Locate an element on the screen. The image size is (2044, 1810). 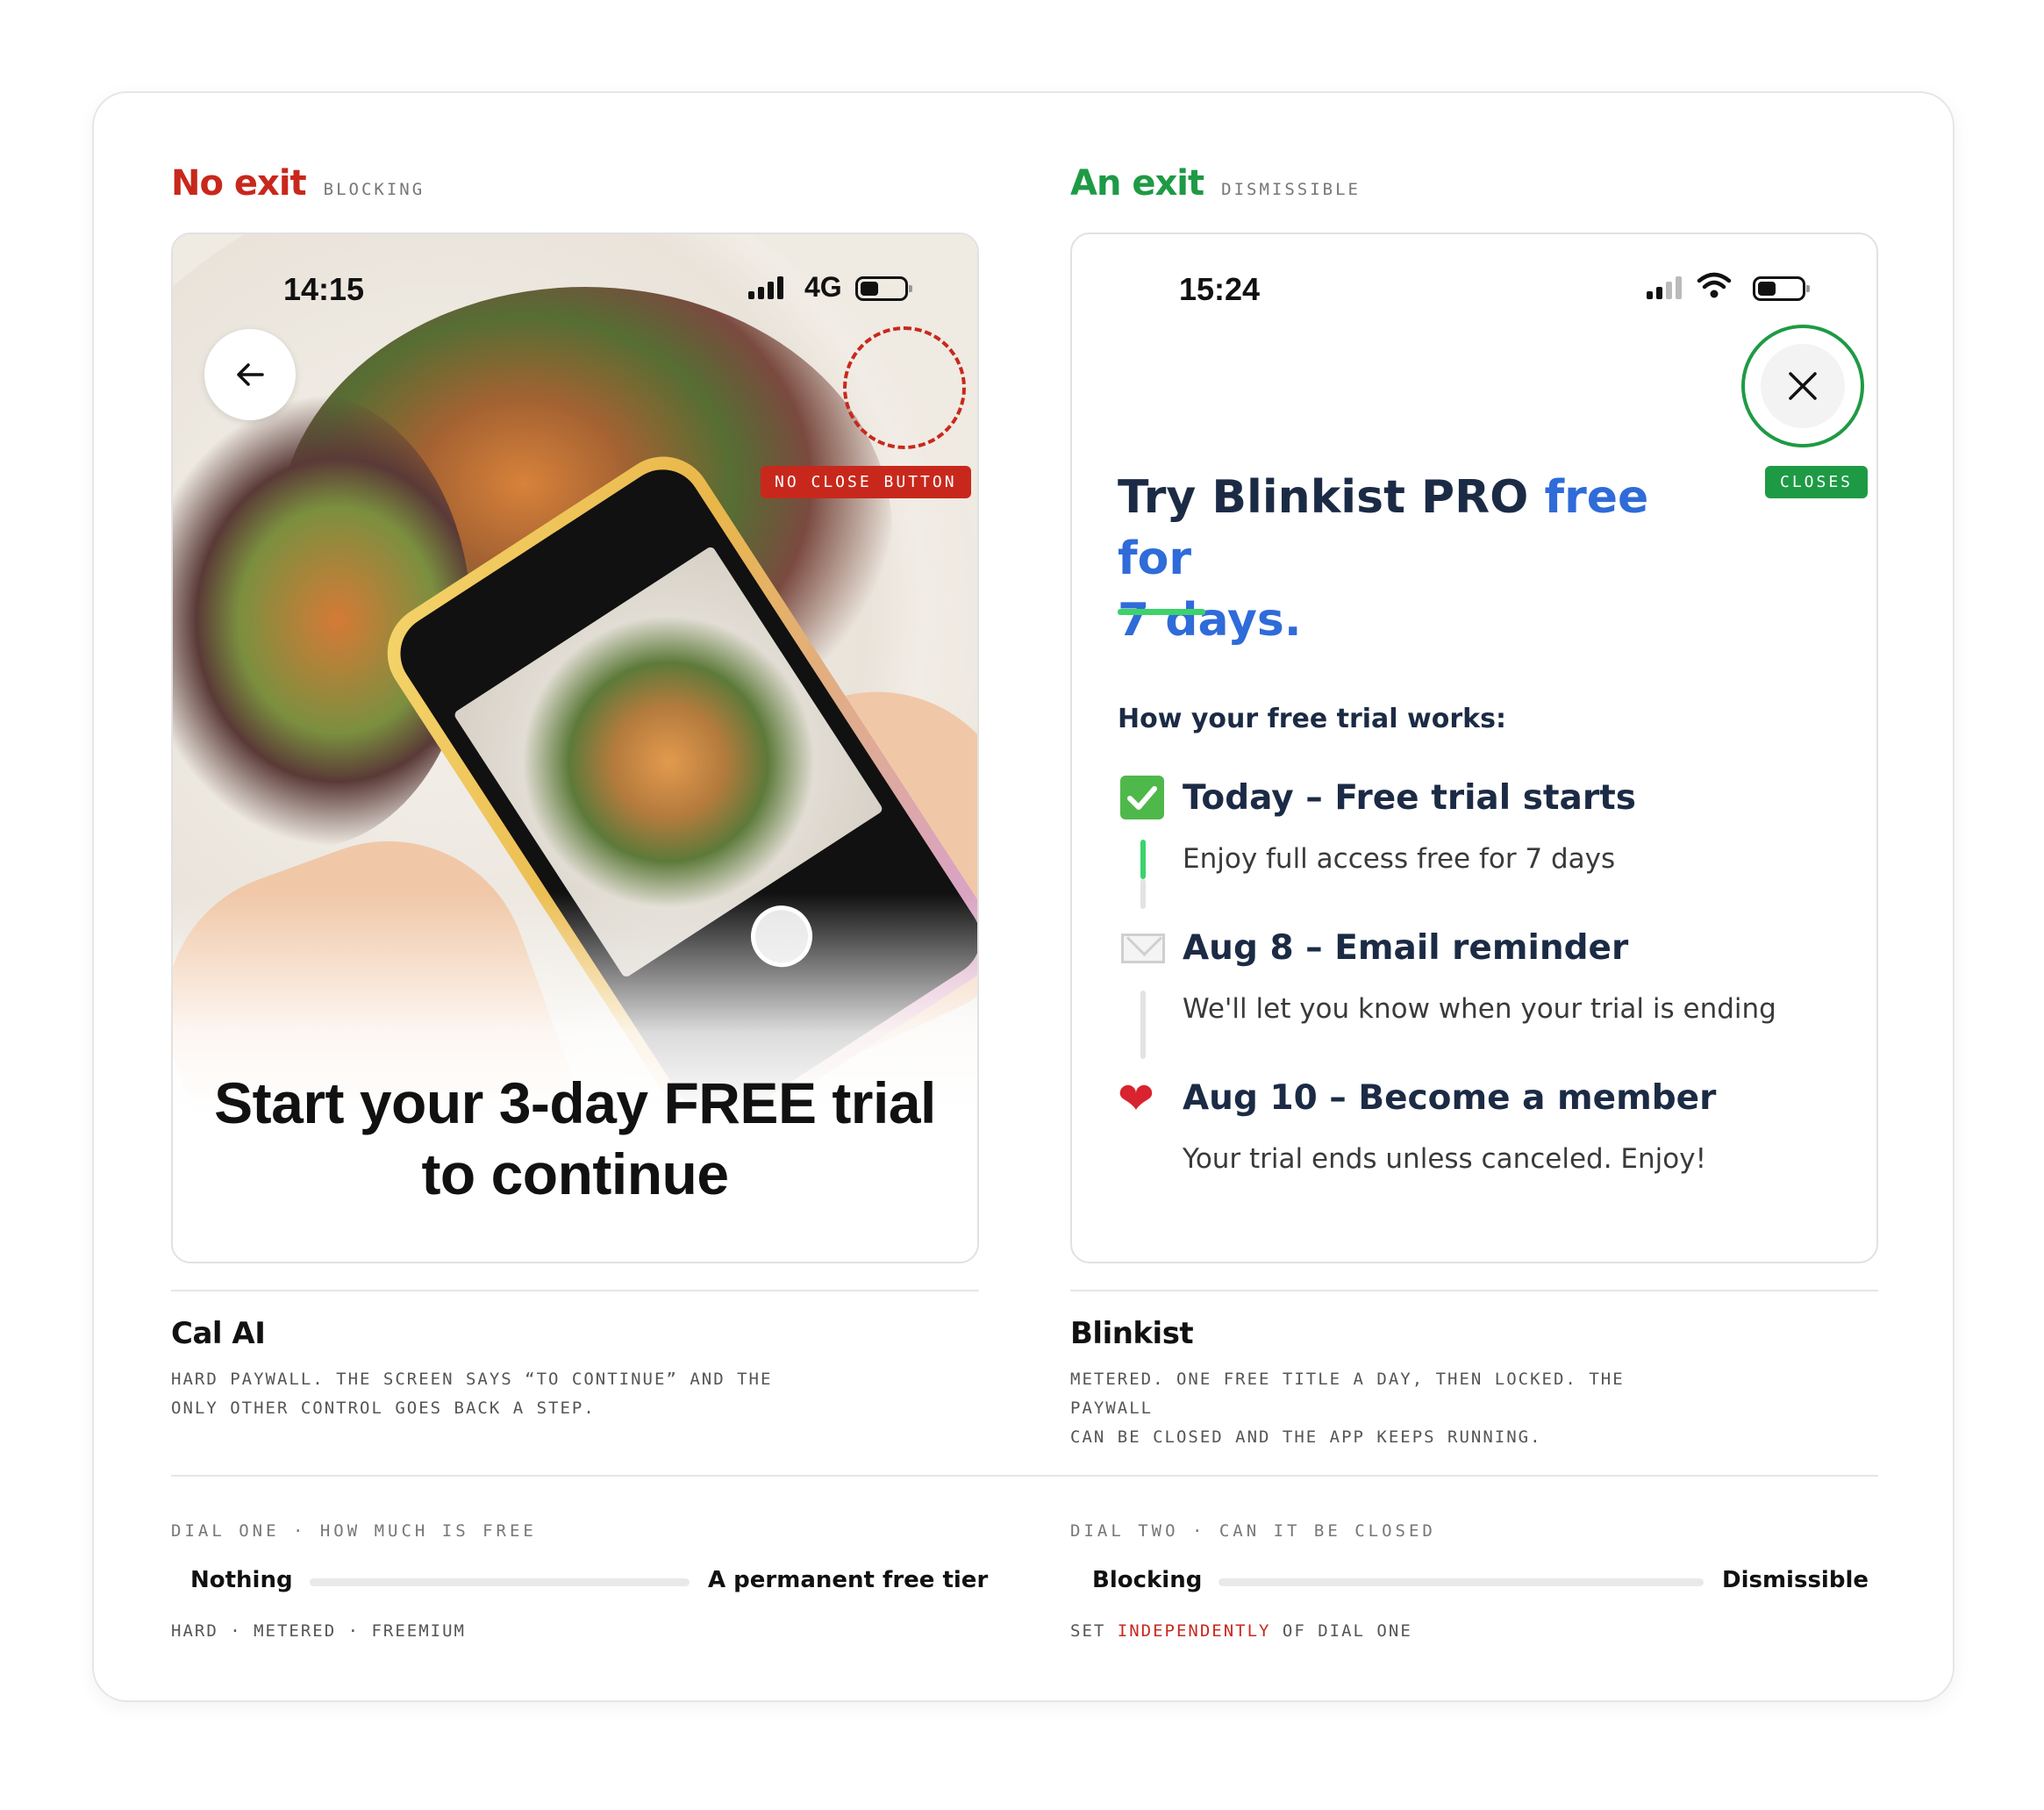
note-suffix: OF DIAL ONE is located at coordinates (1341, 1631).